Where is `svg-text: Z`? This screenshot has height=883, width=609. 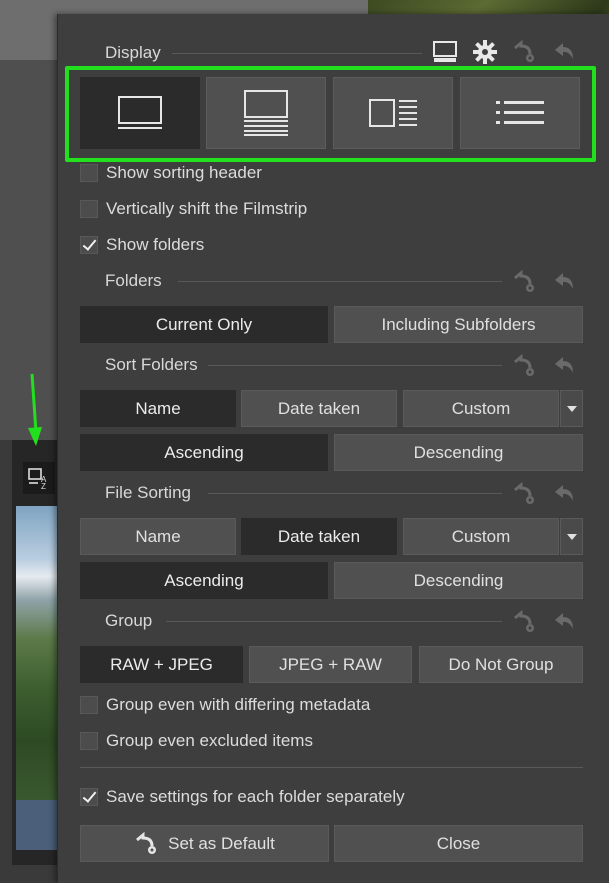 svg-text: Z is located at coordinates (43, 486).